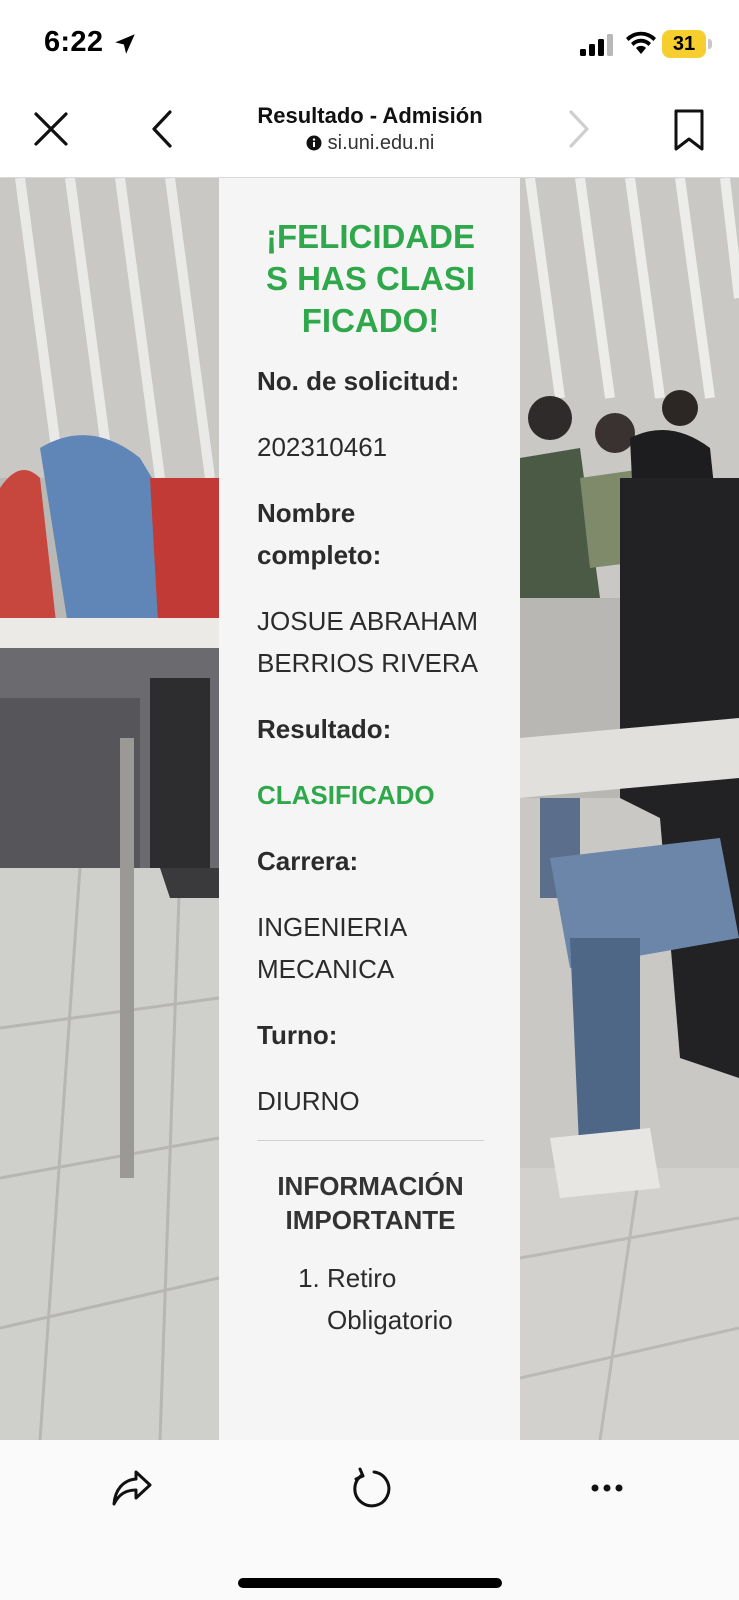 This screenshot has height=1600, width=739. Describe the element at coordinates (370, 1203) in the screenshot. I see `important-info-heading: INFORMACIÓN IMPORTANTE` at that location.